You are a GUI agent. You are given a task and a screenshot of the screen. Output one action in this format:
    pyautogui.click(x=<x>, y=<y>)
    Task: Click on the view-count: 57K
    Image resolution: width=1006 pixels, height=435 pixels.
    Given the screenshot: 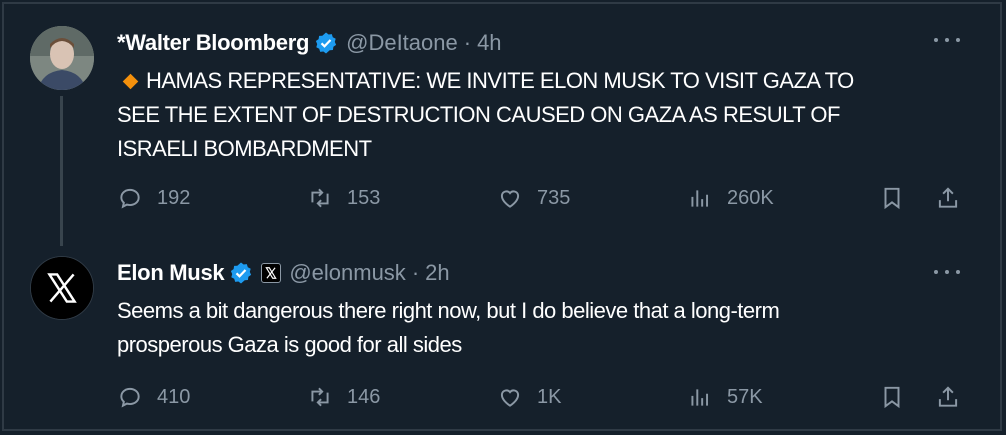 What is the action you would take?
    pyautogui.click(x=745, y=396)
    